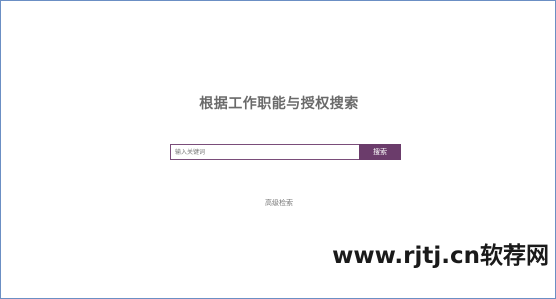 This screenshot has width=556, height=299. I want to click on page-title: 根据工作职能与授权搜索, so click(279, 104).